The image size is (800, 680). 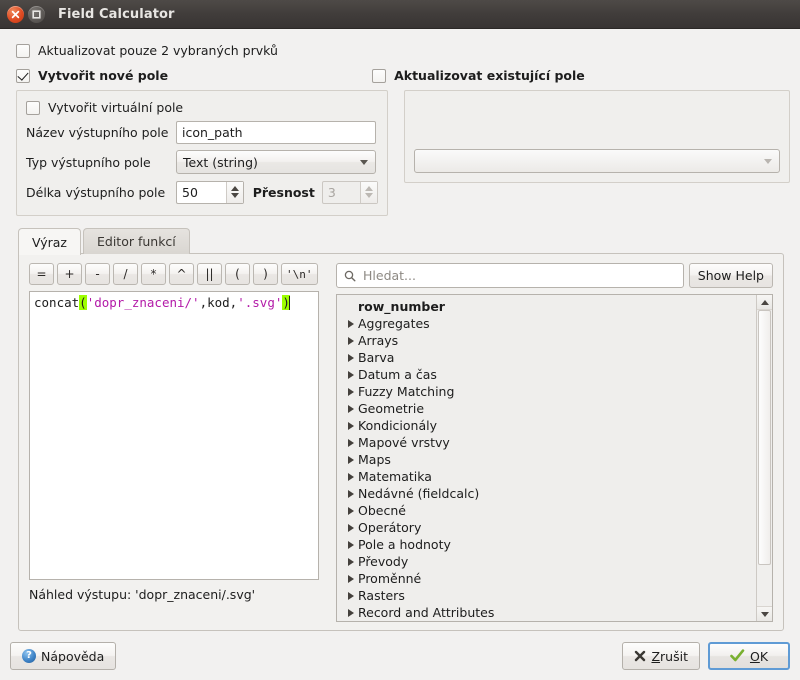 What do you see at coordinates (33, 107) in the screenshot?
I see `create-virtual-field-checkbox` at bounding box center [33, 107].